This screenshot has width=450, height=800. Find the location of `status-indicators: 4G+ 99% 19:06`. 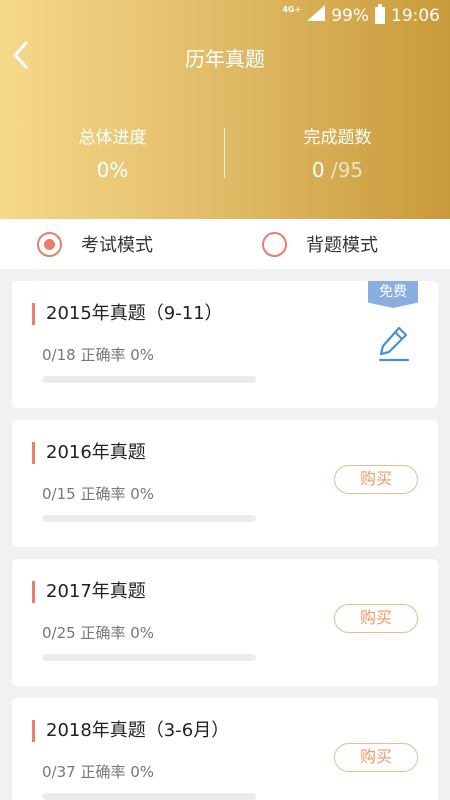

status-indicators: 4G+ 99% 19:06 is located at coordinates (361, 15).